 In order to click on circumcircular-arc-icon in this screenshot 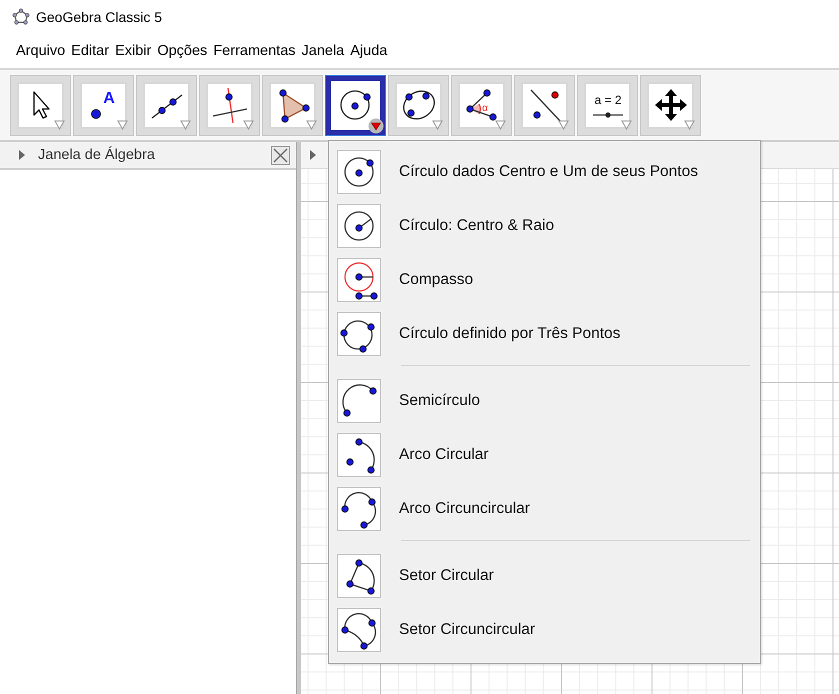, I will do `click(359, 509)`.